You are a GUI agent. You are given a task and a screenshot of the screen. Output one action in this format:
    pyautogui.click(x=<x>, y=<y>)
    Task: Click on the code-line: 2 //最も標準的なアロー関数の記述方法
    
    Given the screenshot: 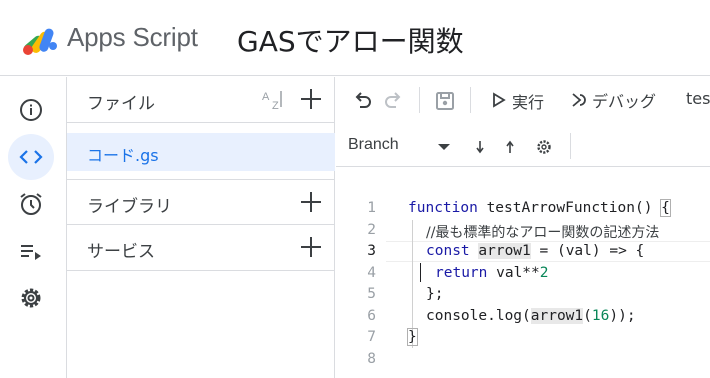 What is the action you would take?
    pyautogui.click(x=523, y=231)
    